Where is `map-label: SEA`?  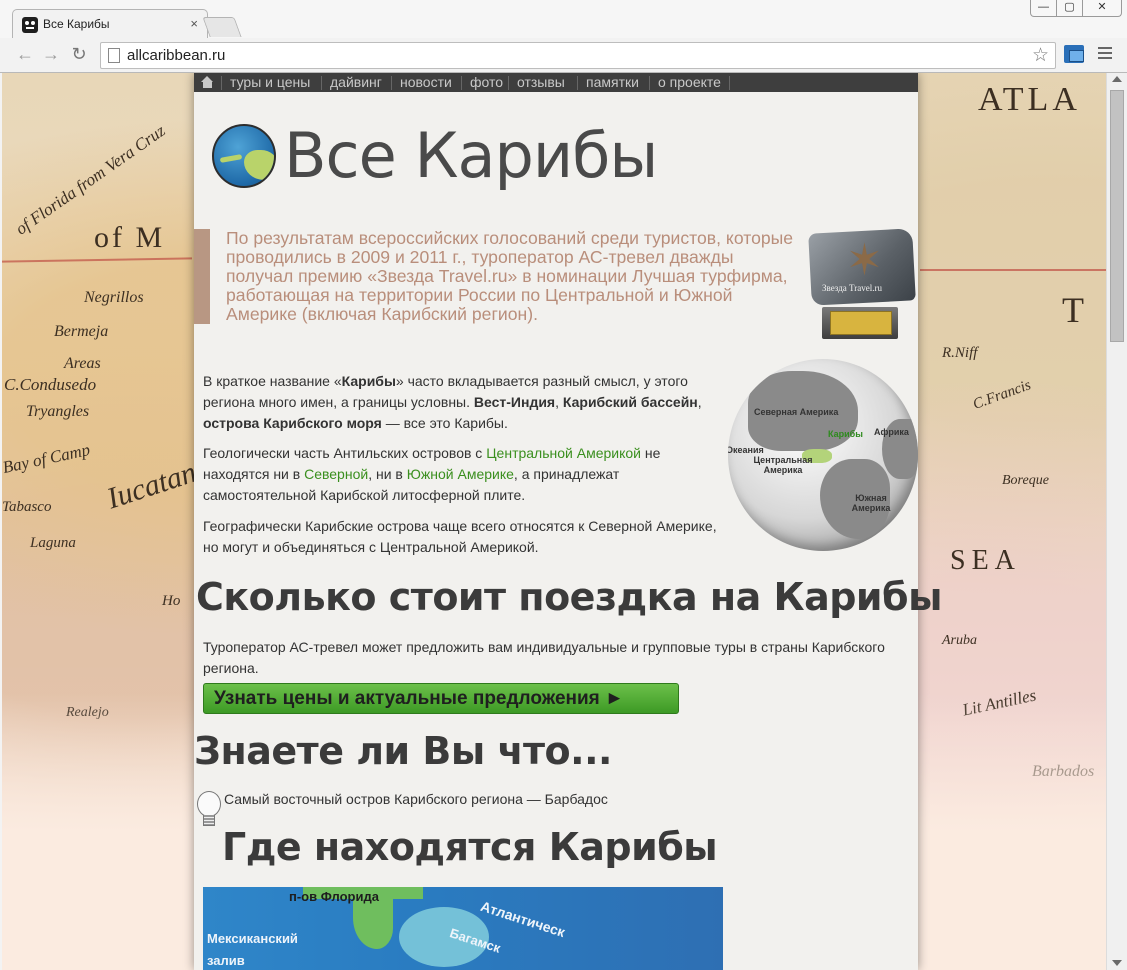
map-label: SEA is located at coordinates (985, 560).